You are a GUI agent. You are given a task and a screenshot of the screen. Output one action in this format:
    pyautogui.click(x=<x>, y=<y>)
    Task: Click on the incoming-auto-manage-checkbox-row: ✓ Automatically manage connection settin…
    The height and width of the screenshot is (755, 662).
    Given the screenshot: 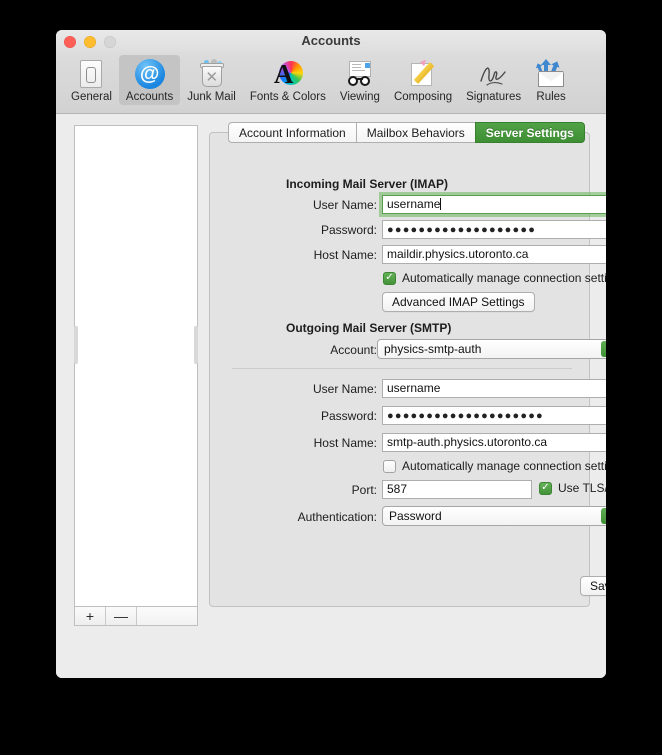 What is the action you would take?
    pyautogui.click(x=494, y=278)
    